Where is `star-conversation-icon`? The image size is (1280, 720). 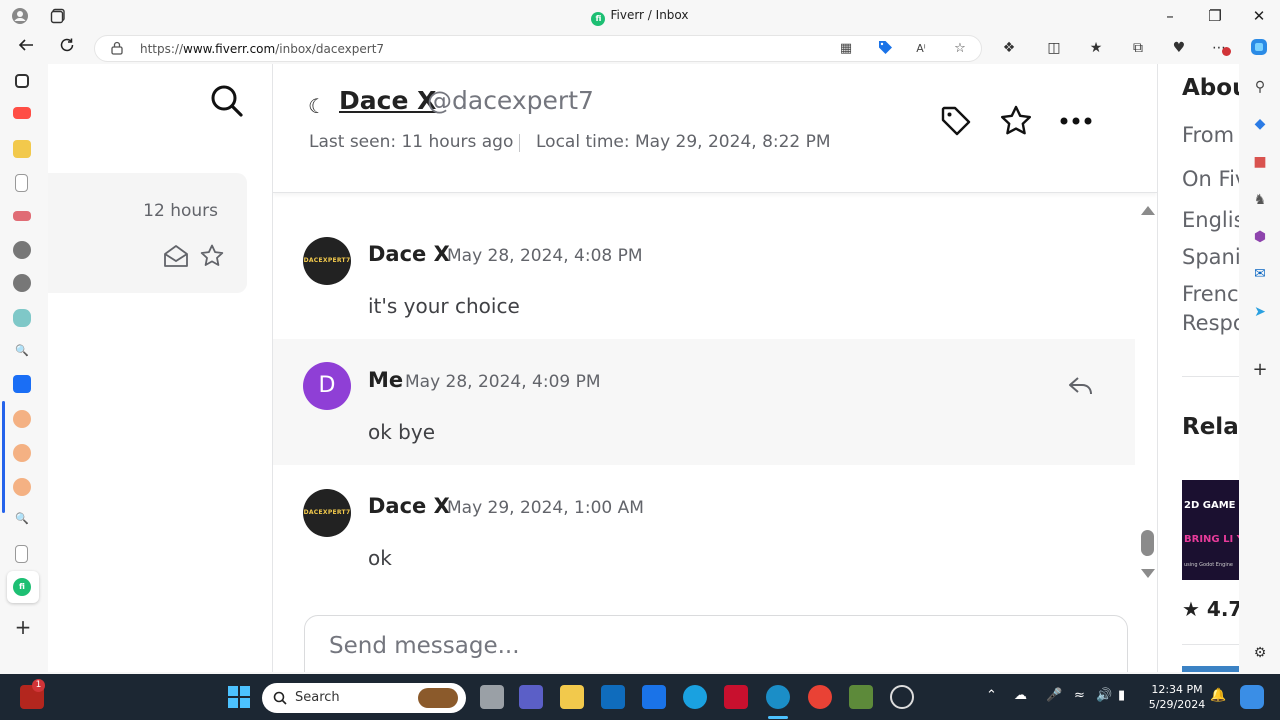
star-conversation-icon is located at coordinates (212, 256).